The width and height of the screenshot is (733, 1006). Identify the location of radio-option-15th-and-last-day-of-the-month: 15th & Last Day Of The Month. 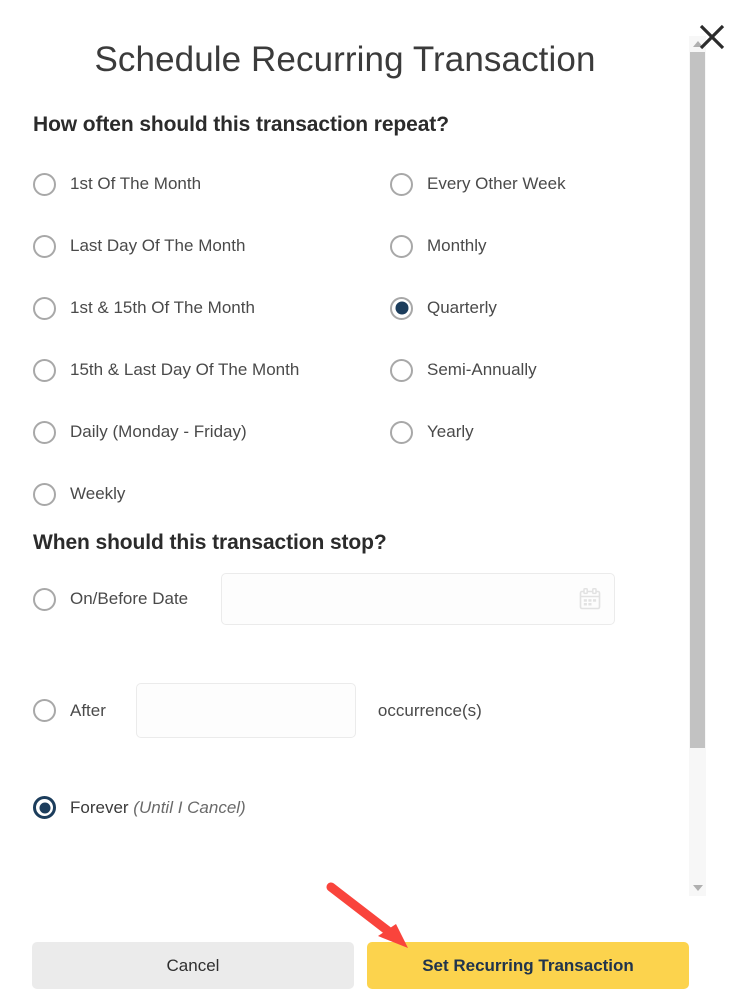
(189, 370).